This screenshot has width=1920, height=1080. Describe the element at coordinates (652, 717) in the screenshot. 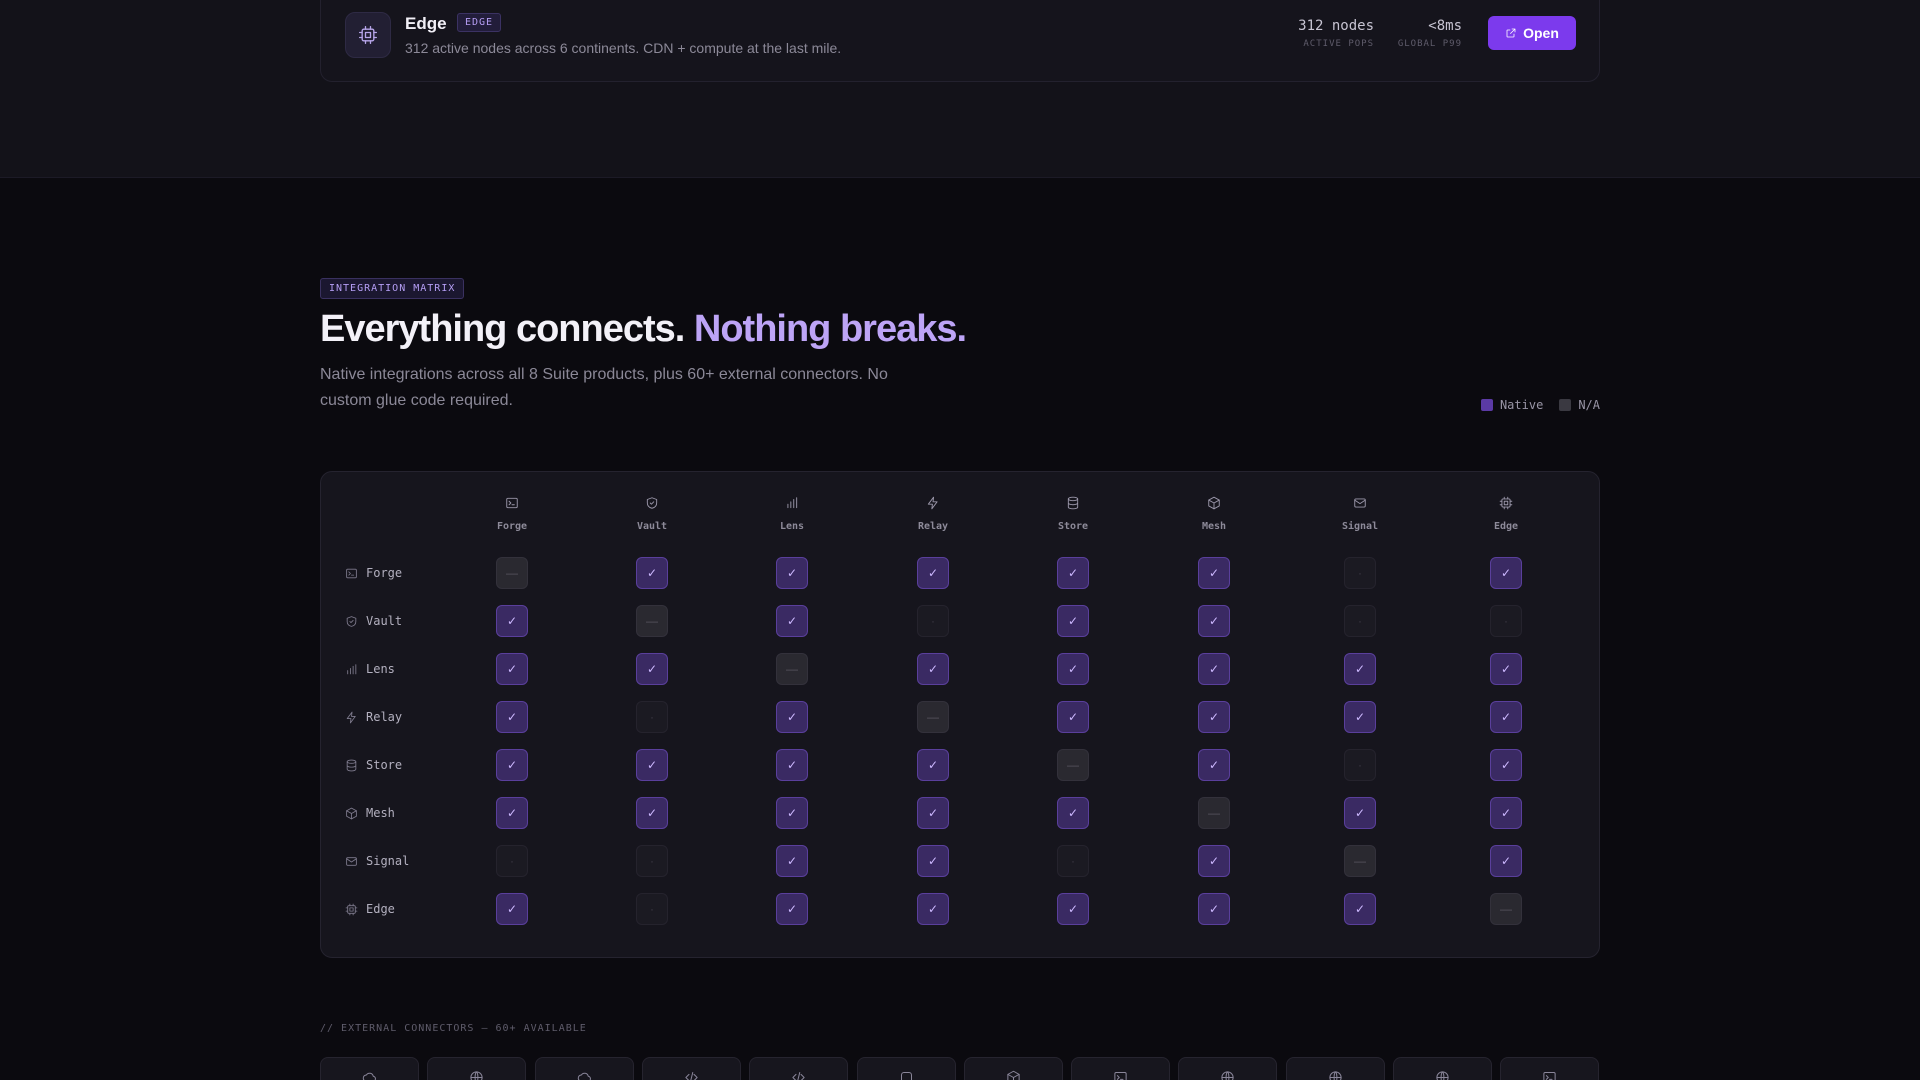

I see `matrix-cell-relay-vault: ·` at that location.